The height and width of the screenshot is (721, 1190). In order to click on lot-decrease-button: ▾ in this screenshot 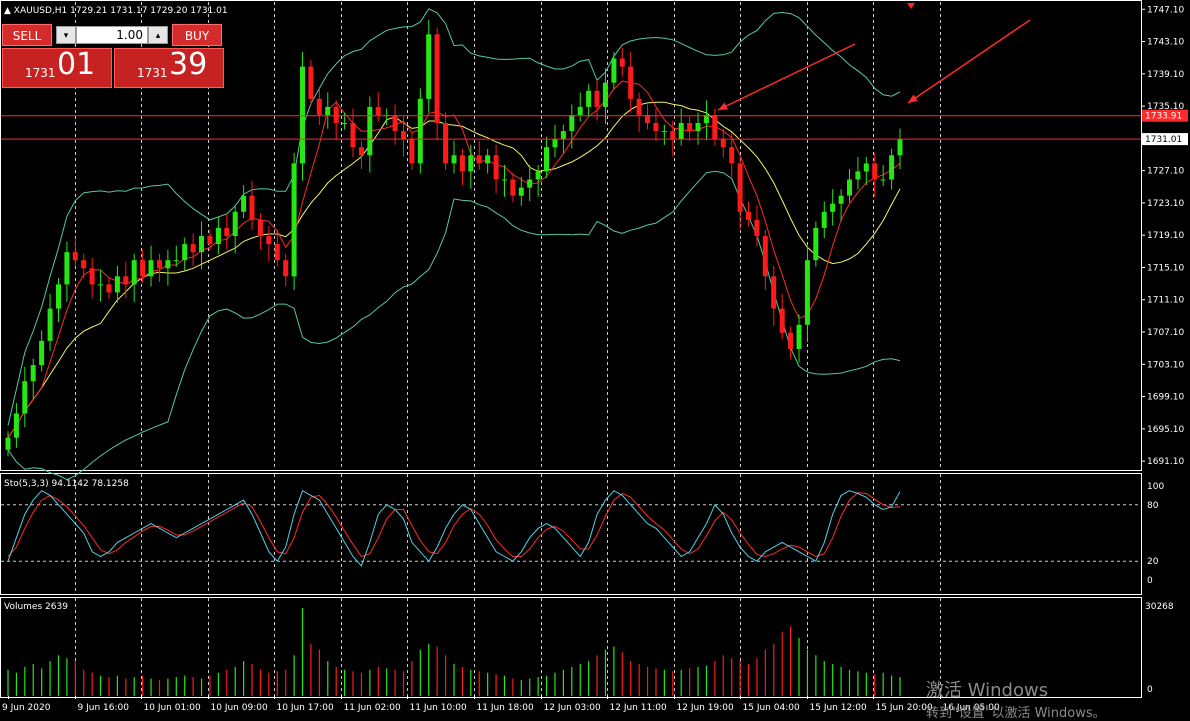, I will do `click(66, 35)`.